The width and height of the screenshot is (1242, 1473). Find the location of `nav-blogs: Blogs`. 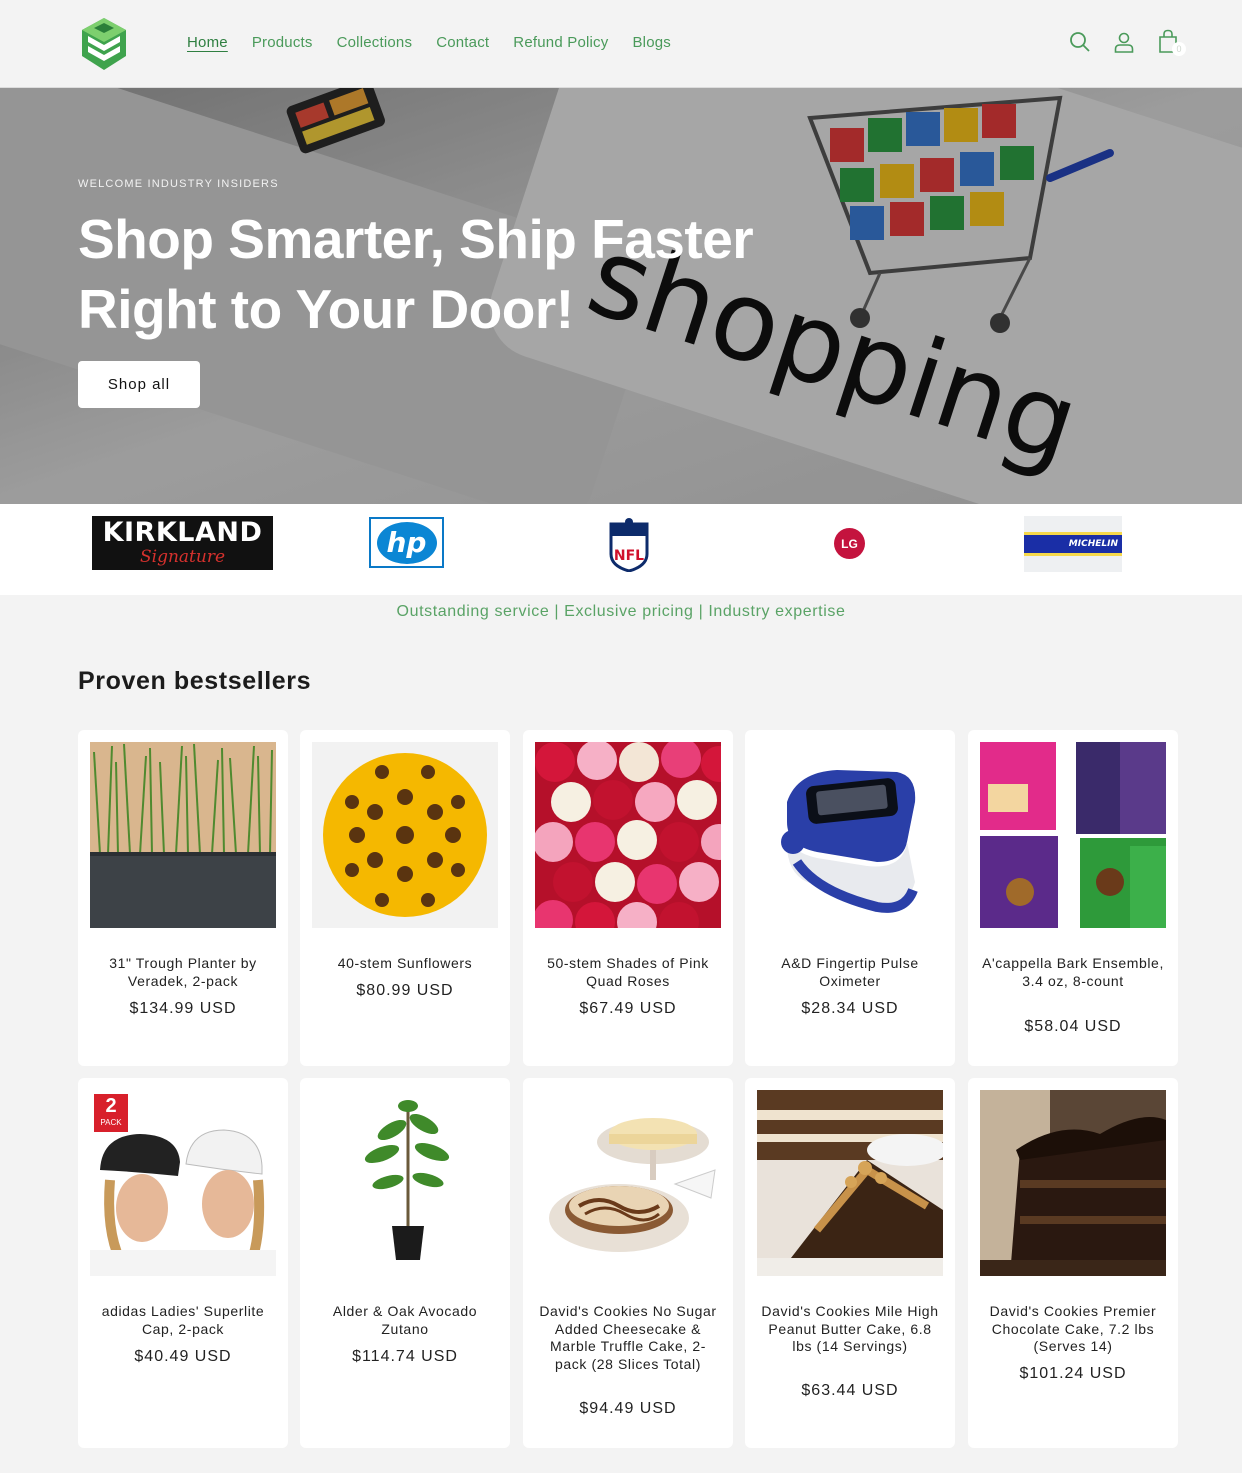

nav-blogs: Blogs is located at coordinates (651, 43).